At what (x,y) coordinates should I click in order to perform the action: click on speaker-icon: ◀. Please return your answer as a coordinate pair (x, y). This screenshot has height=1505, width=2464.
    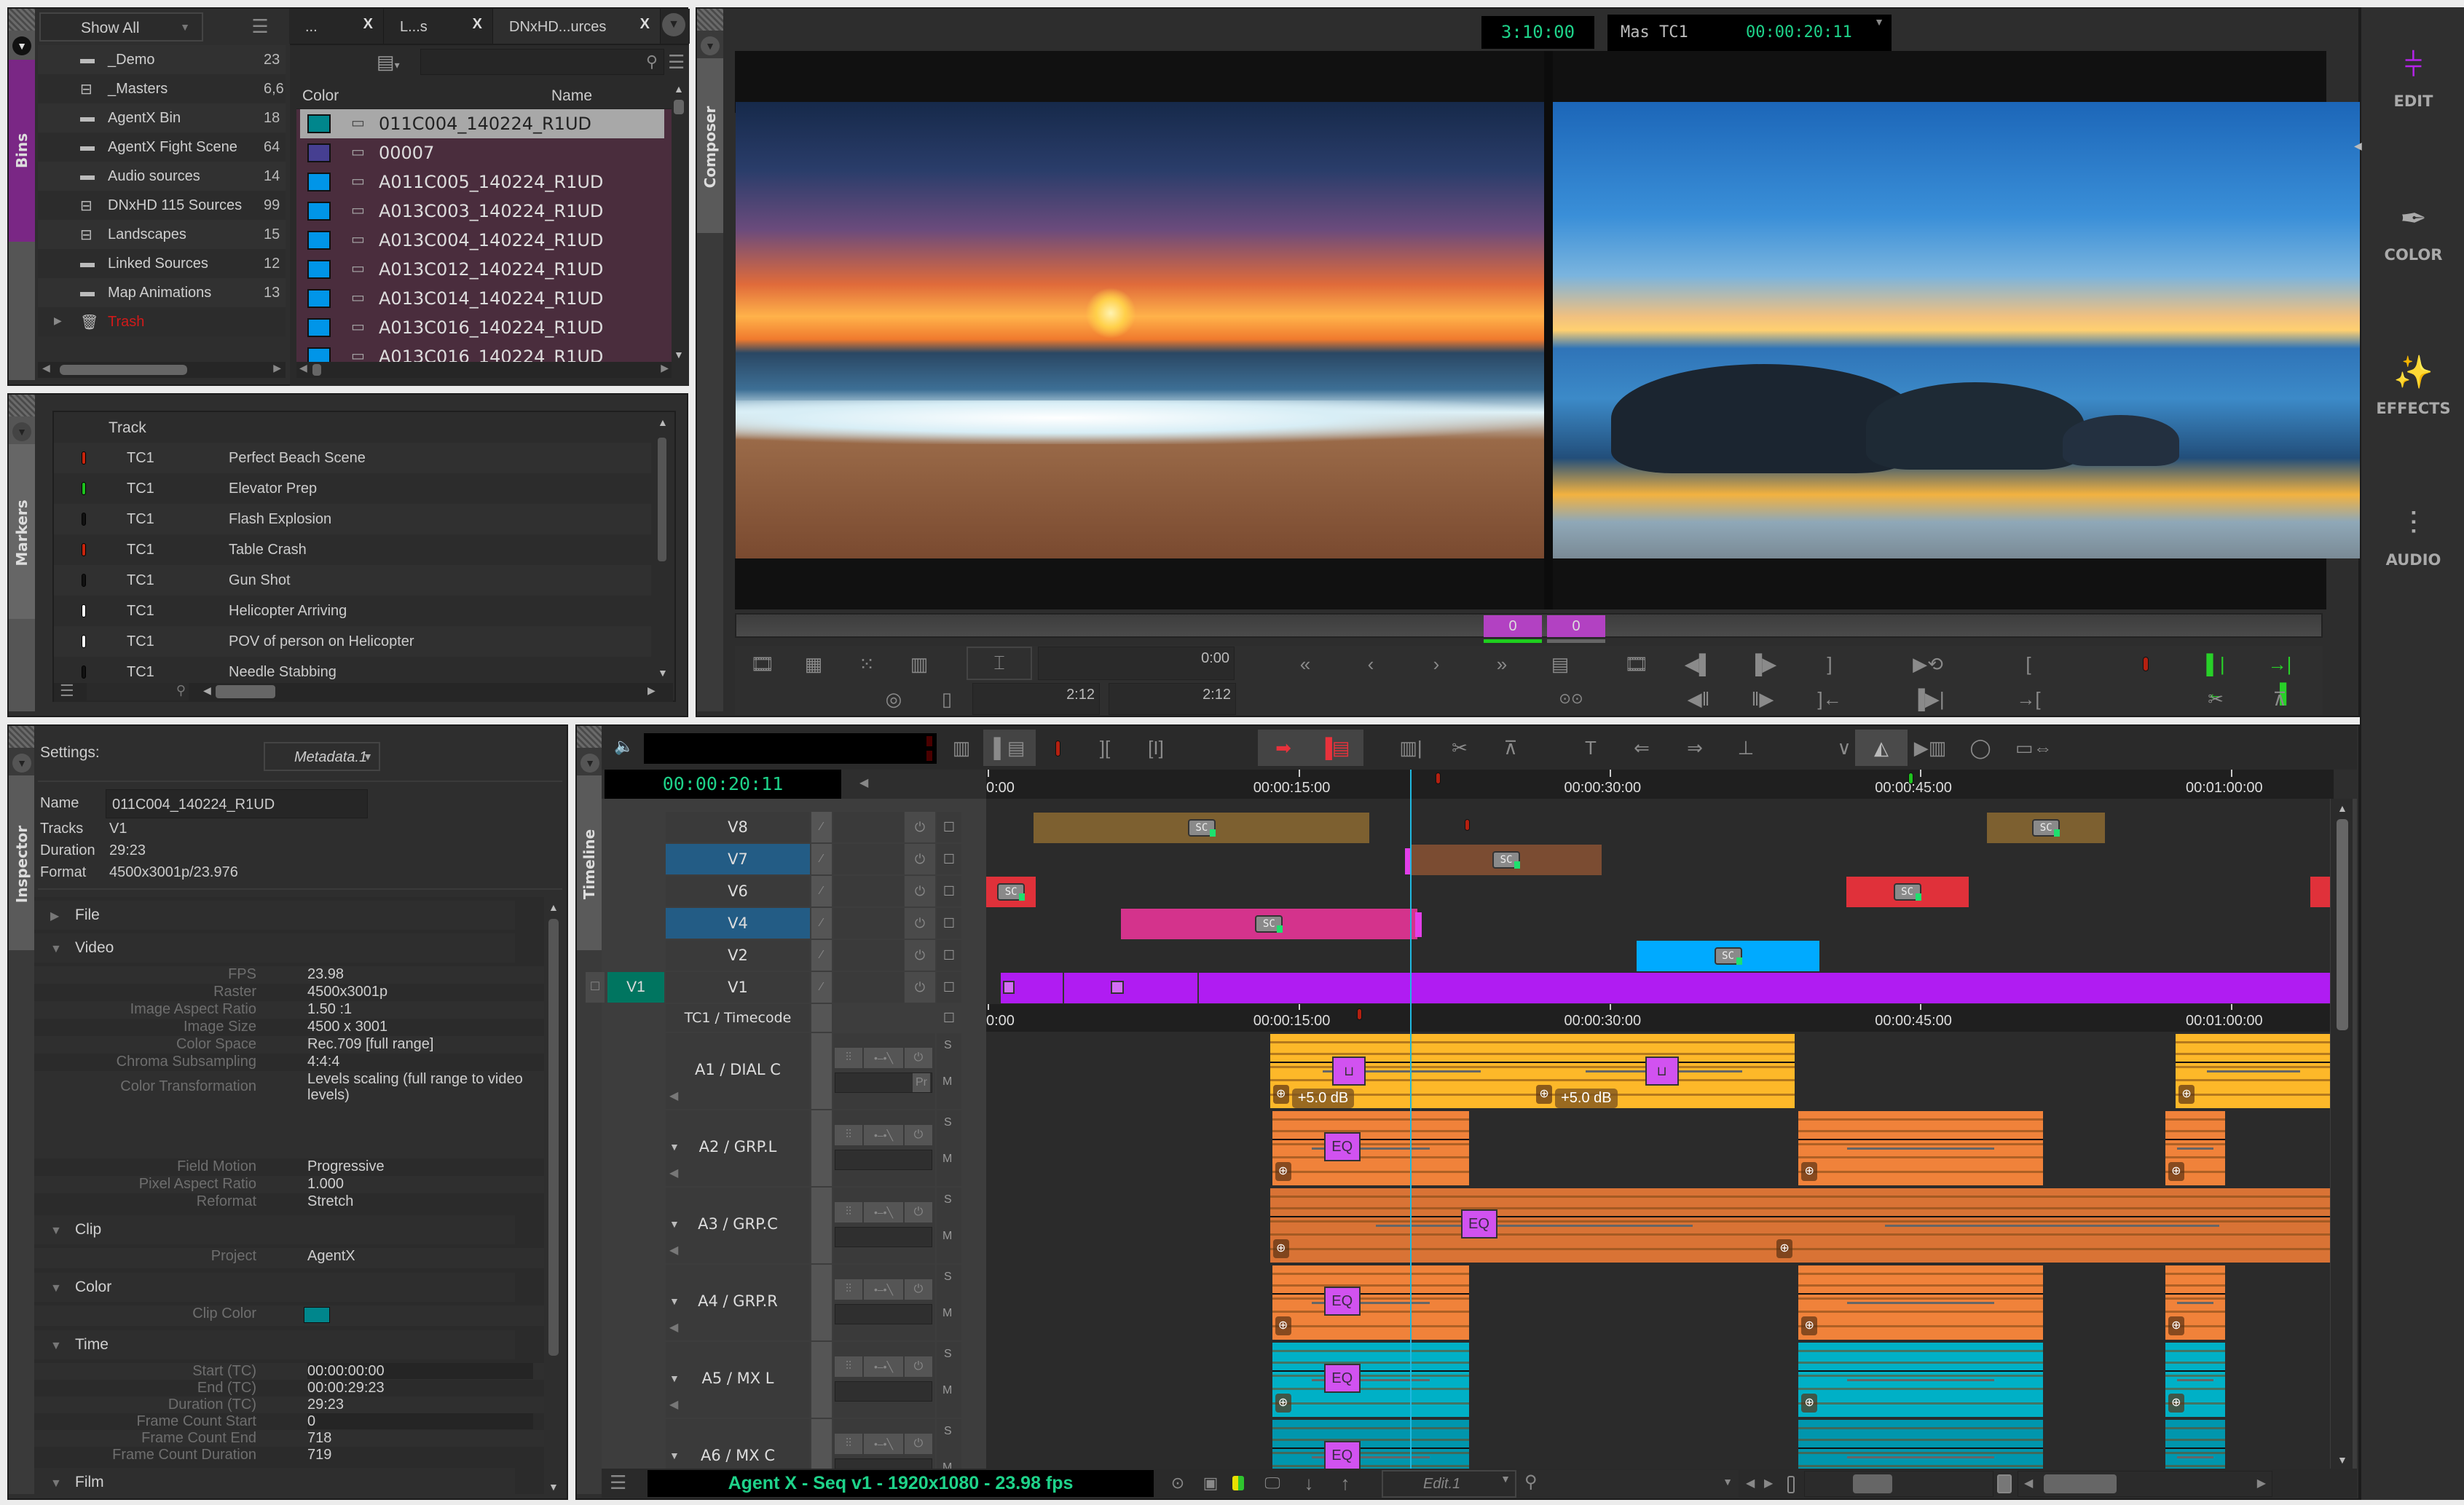
    Looking at the image, I should click on (673, 1173).